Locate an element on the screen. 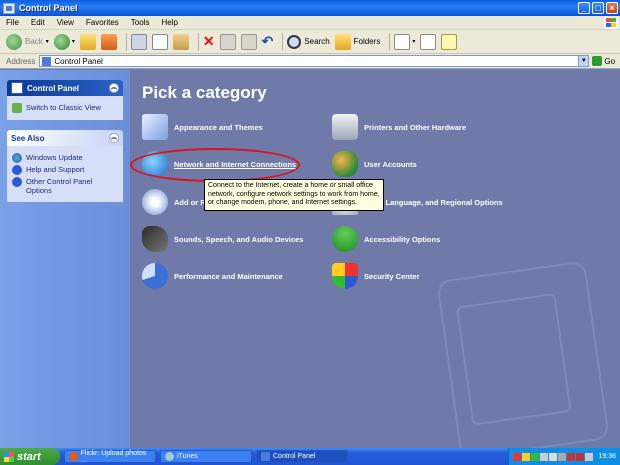 Image resolution: width=620 pixels, height=465 pixels. minimize-button: _ is located at coordinates (584, 8).